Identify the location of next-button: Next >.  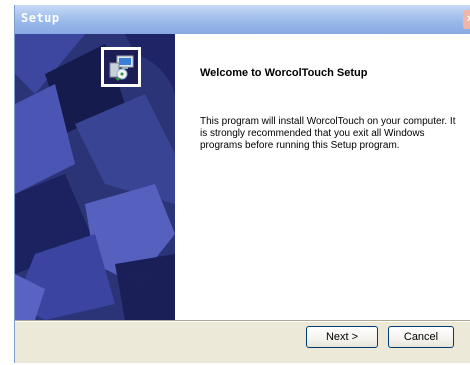
(342, 337).